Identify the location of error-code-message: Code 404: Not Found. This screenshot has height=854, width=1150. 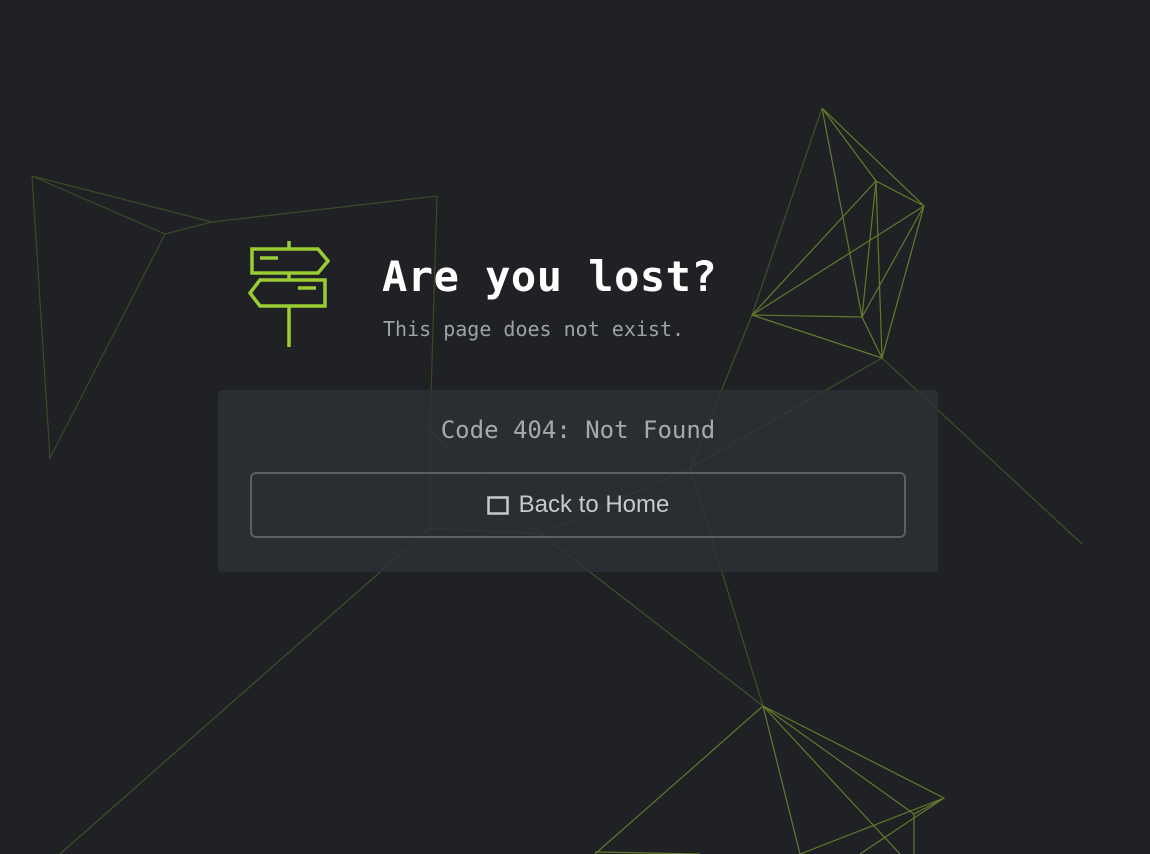
(578, 430).